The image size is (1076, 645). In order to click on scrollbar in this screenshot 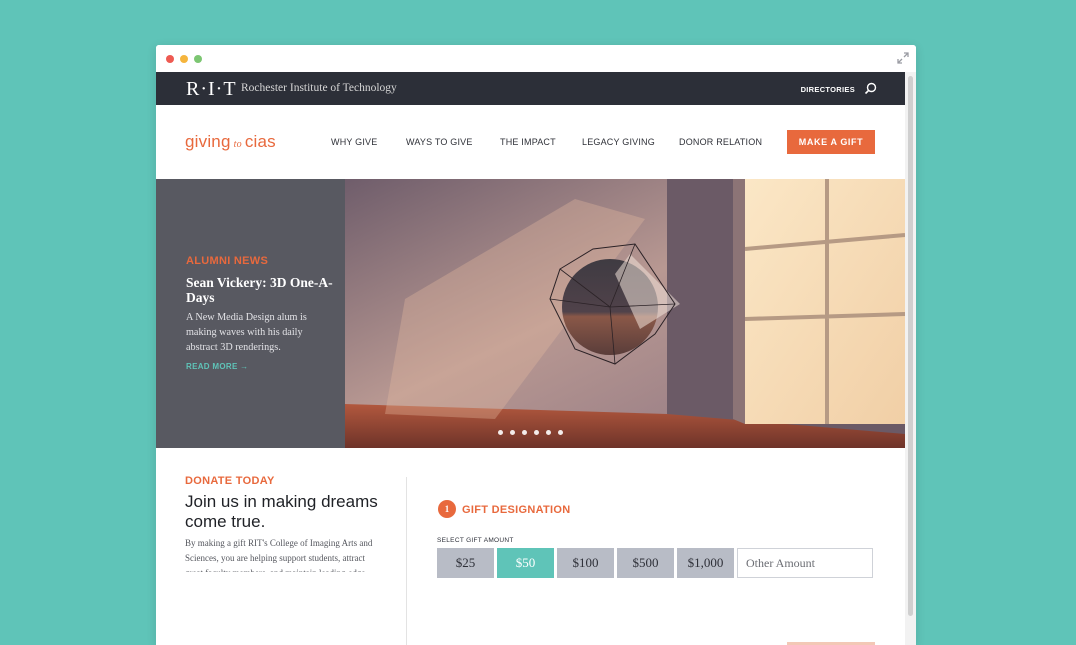, I will do `click(910, 358)`.